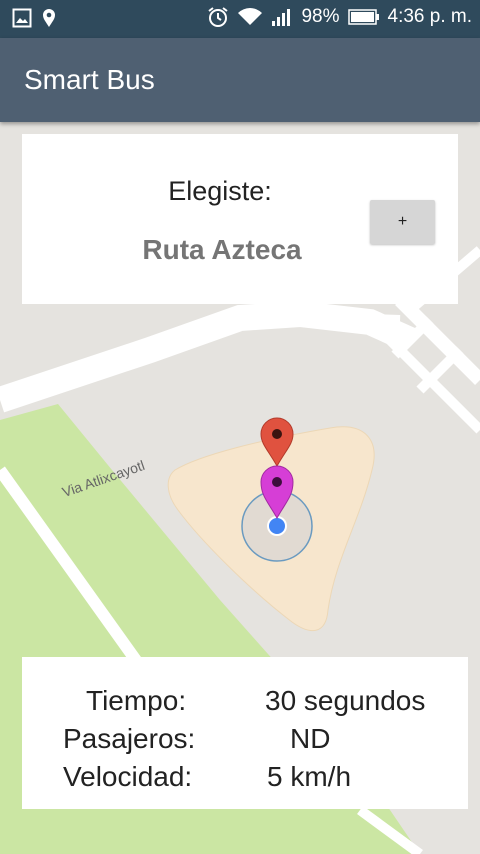 This screenshot has height=854, width=480. I want to click on velocidad-label: Velocidad:, so click(128, 776).